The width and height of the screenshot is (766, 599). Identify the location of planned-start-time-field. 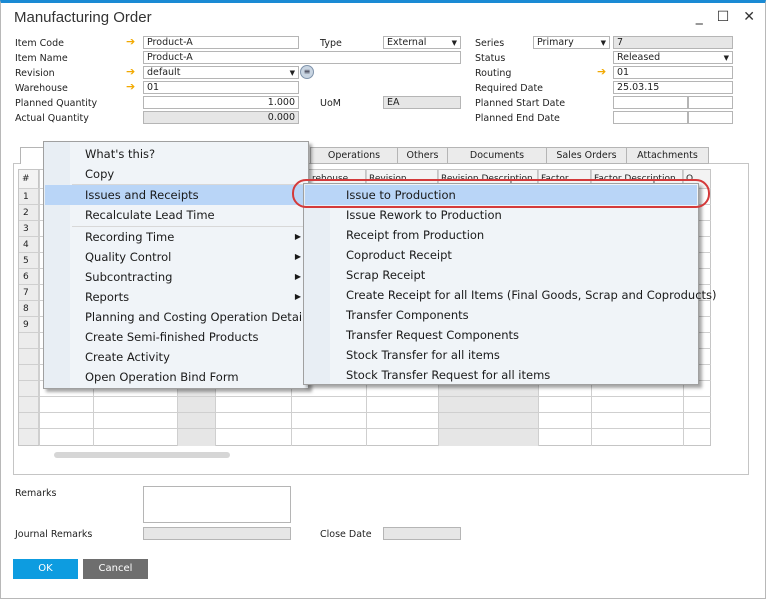
(710, 102).